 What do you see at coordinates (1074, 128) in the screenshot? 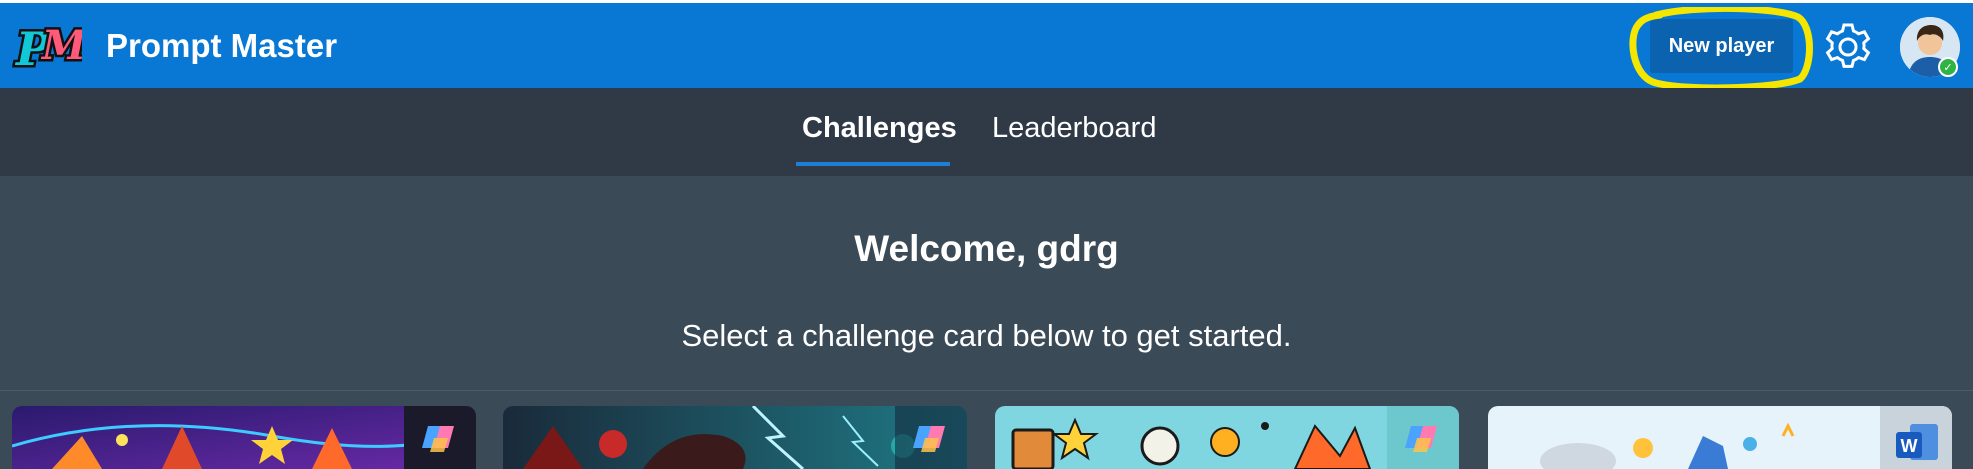
I see `tab-leaderboard: Leaderboard` at bounding box center [1074, 128].